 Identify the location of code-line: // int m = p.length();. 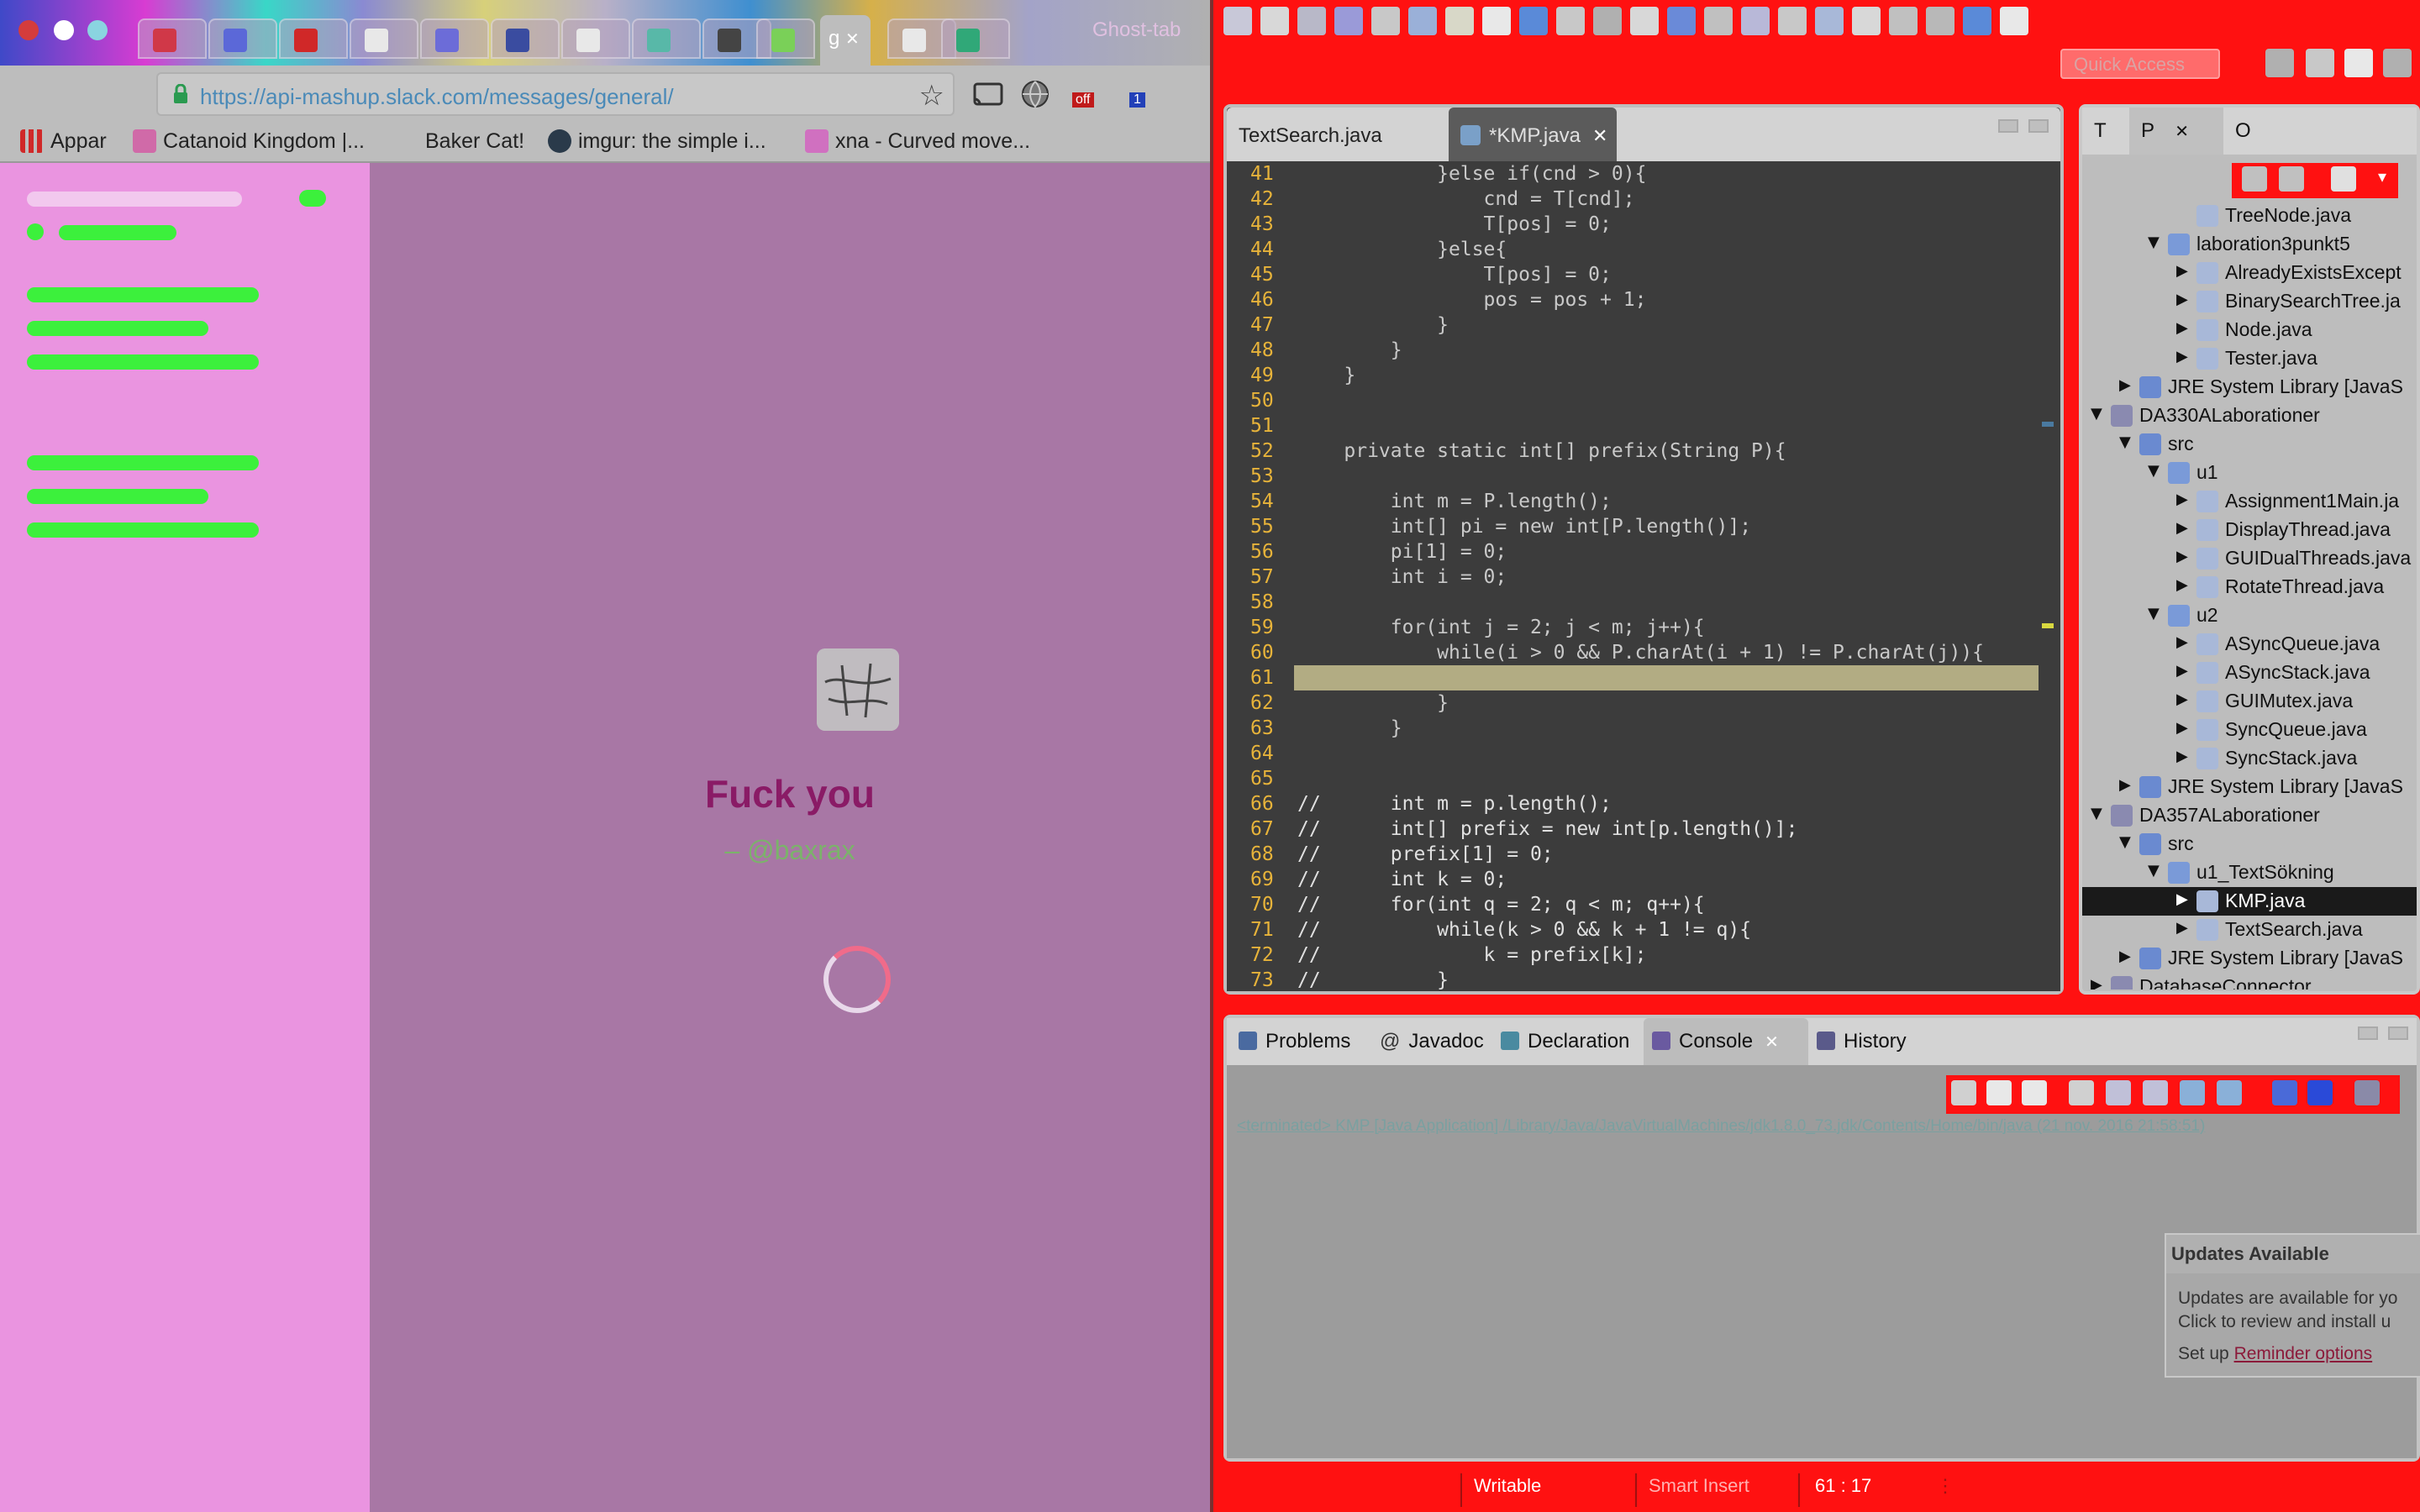
(1454, 804).